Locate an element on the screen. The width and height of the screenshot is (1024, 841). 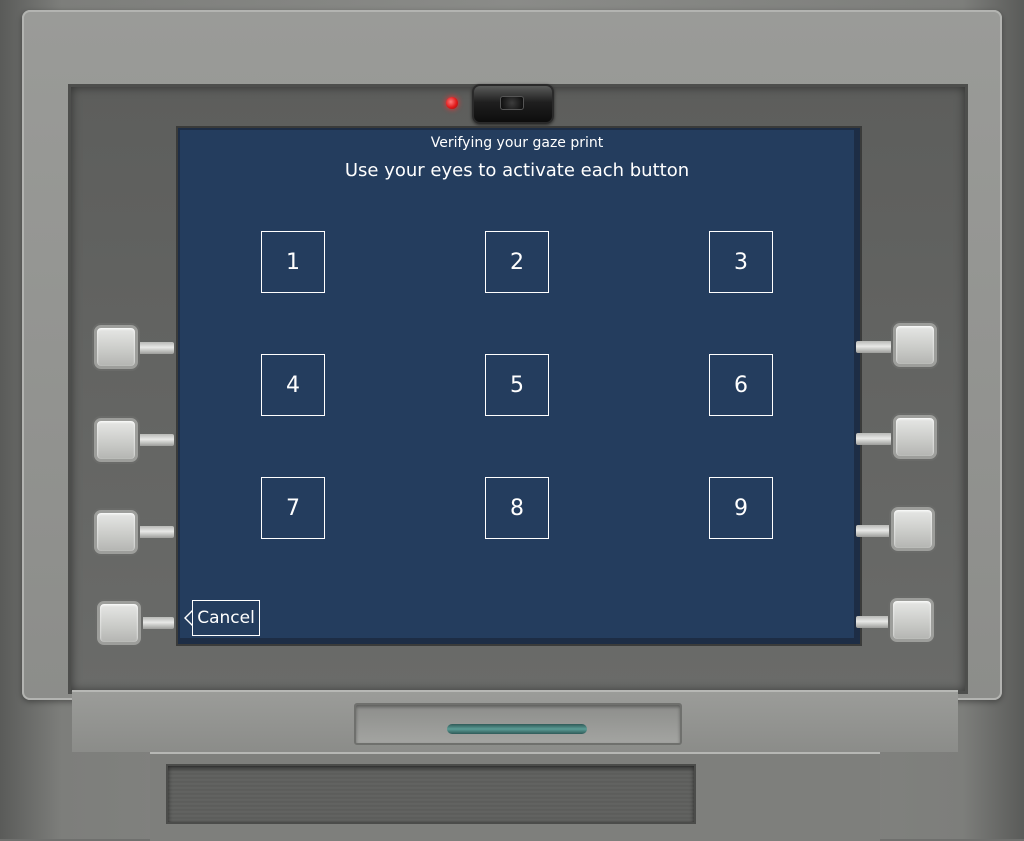
left-function-key-1-stem is located at coordinates (156, 348).